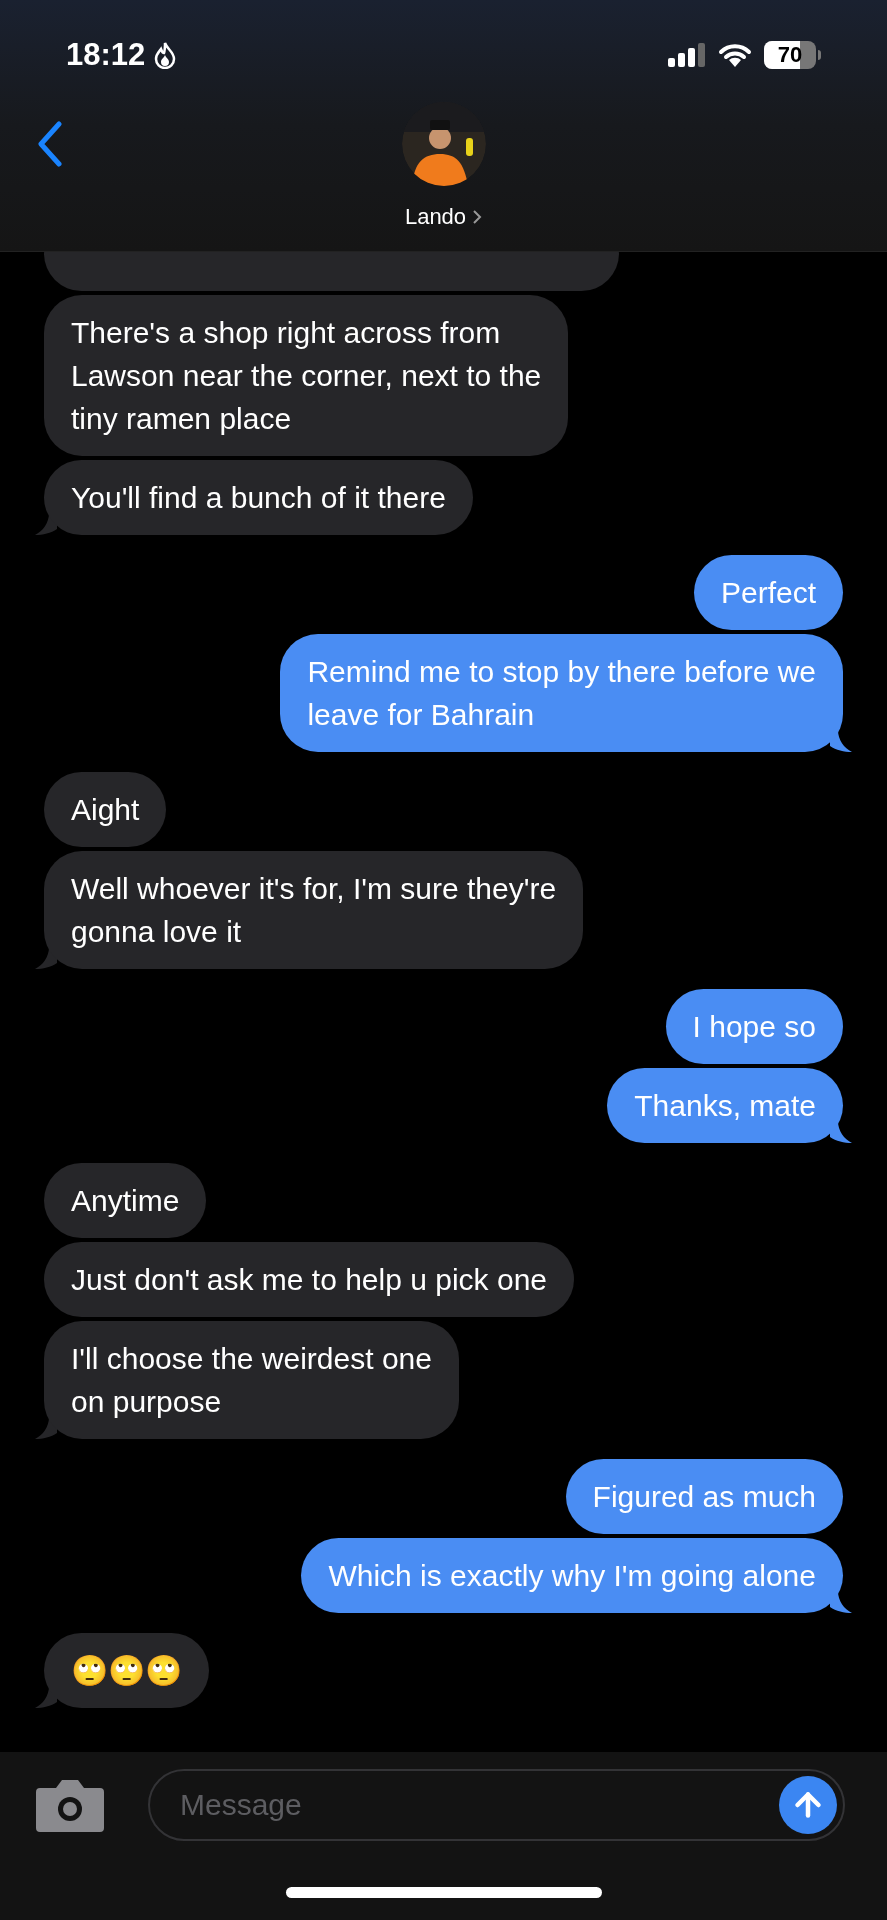 The width and height of the screenshot is (887, 1920). I want to click on contact-name: Lando, so click(435, 216).